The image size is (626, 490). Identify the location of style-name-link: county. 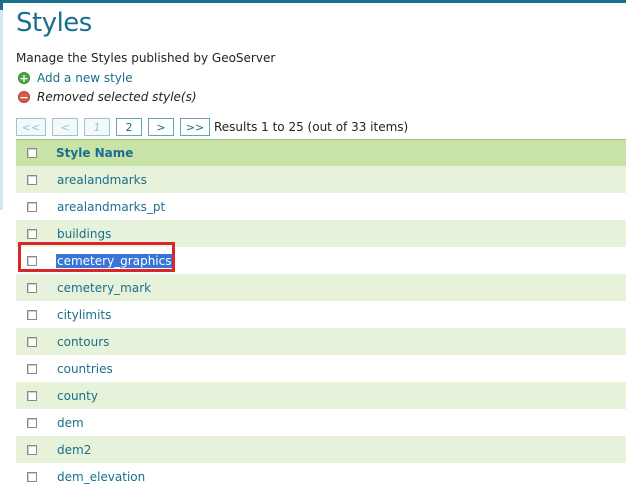
(77, 396).